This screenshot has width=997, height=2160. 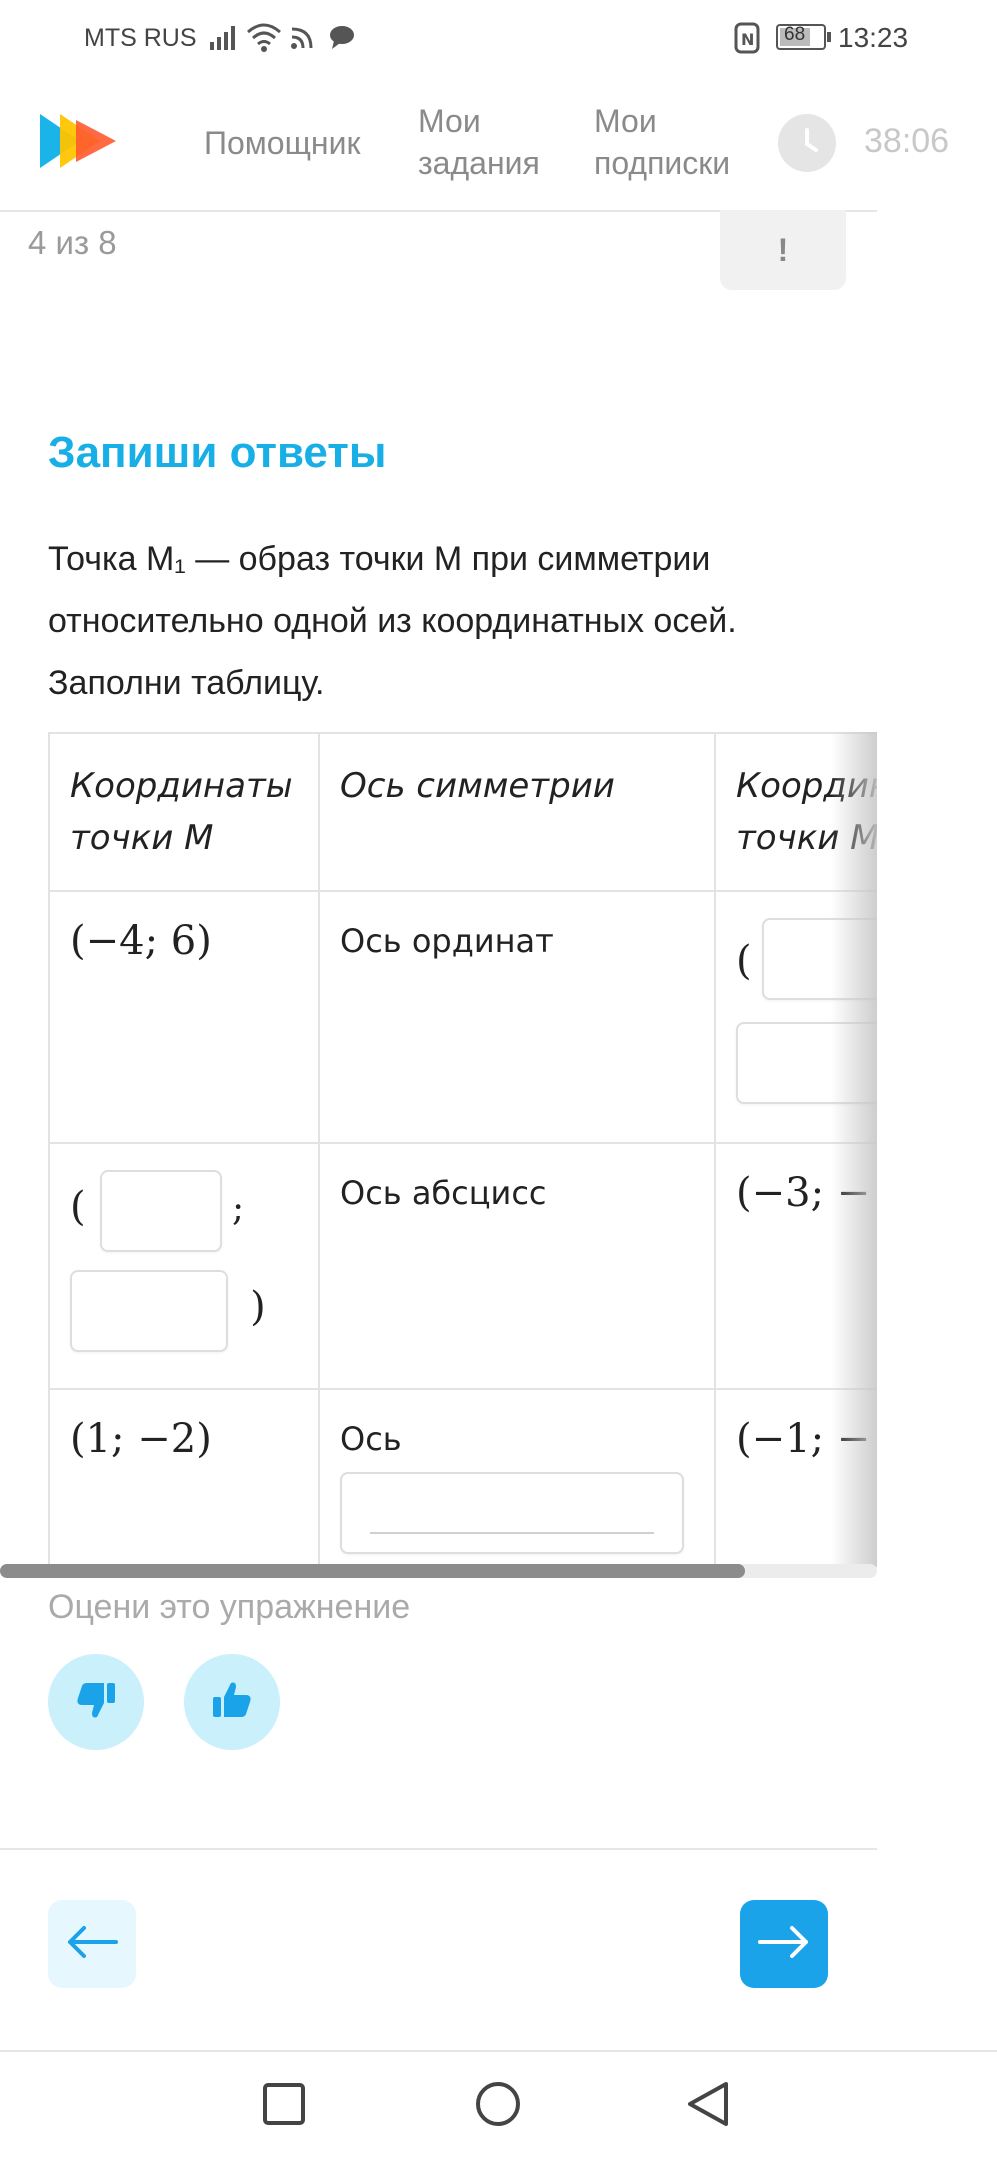 I want to click on next-button, so click(x=784, y=1944).